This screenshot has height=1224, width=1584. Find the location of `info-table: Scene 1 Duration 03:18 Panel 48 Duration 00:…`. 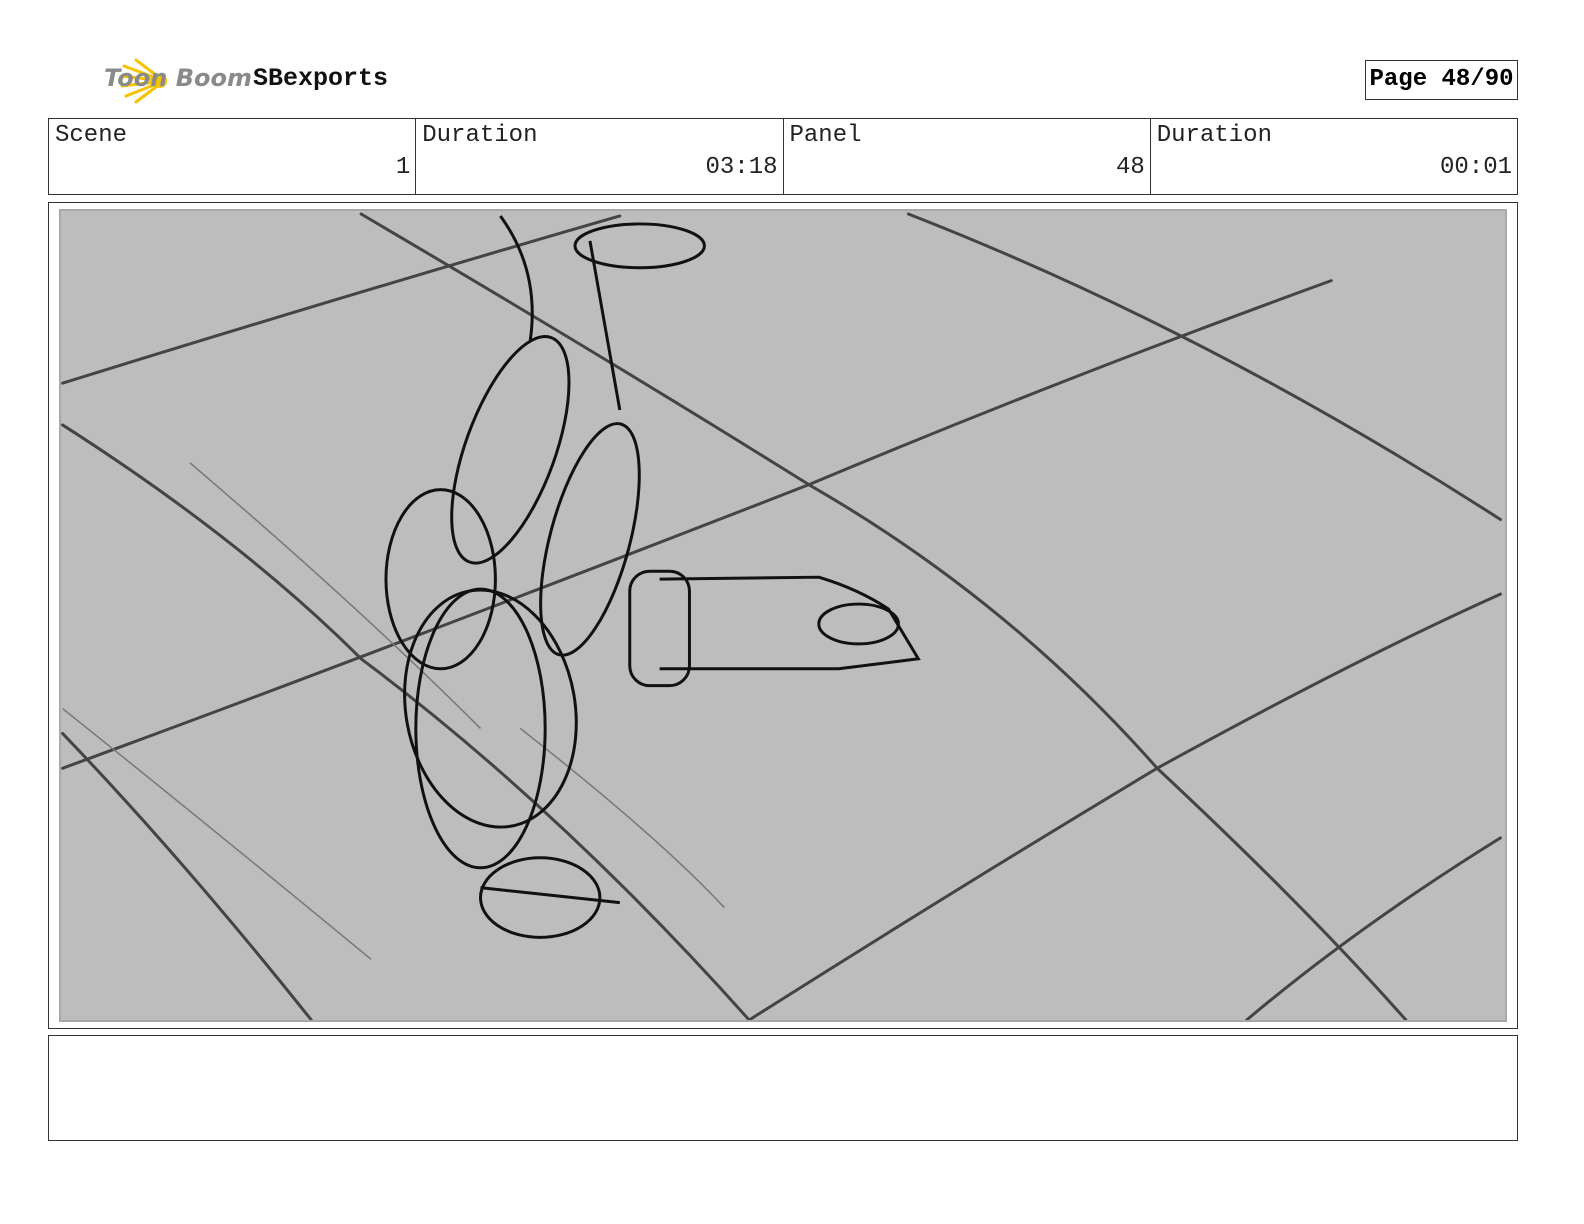

info-table: Scene 1 Duration 03:18 Panel 48 Duration 00:… is located at coordinates (783, 156).